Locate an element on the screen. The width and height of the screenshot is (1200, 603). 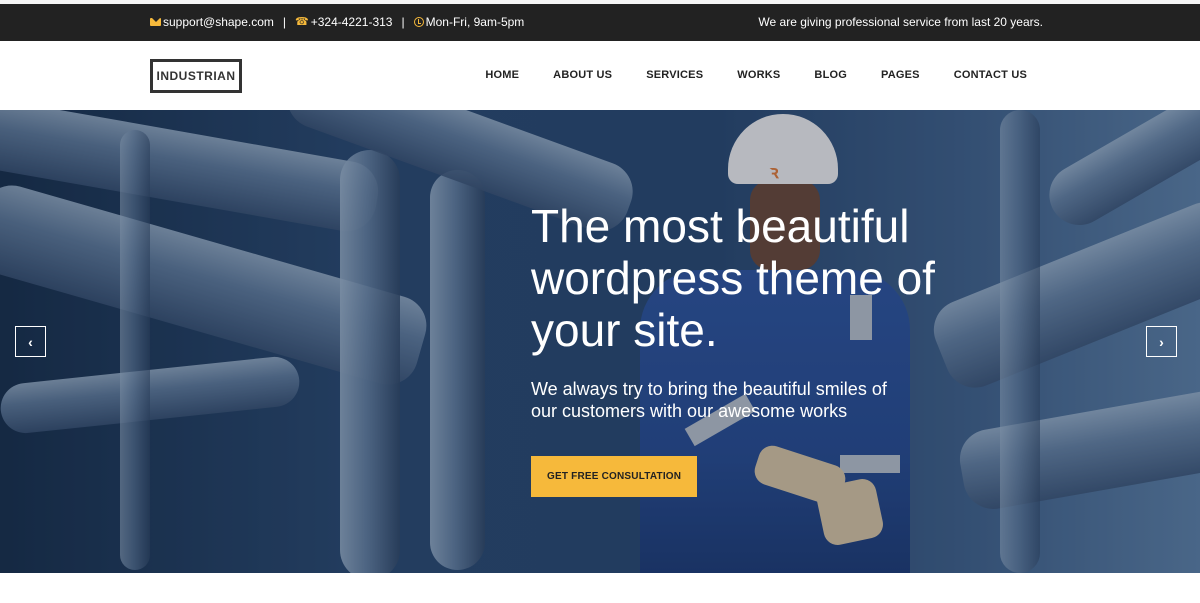
nav-about-us: ABOUT US is located at coordinates (582, 75).